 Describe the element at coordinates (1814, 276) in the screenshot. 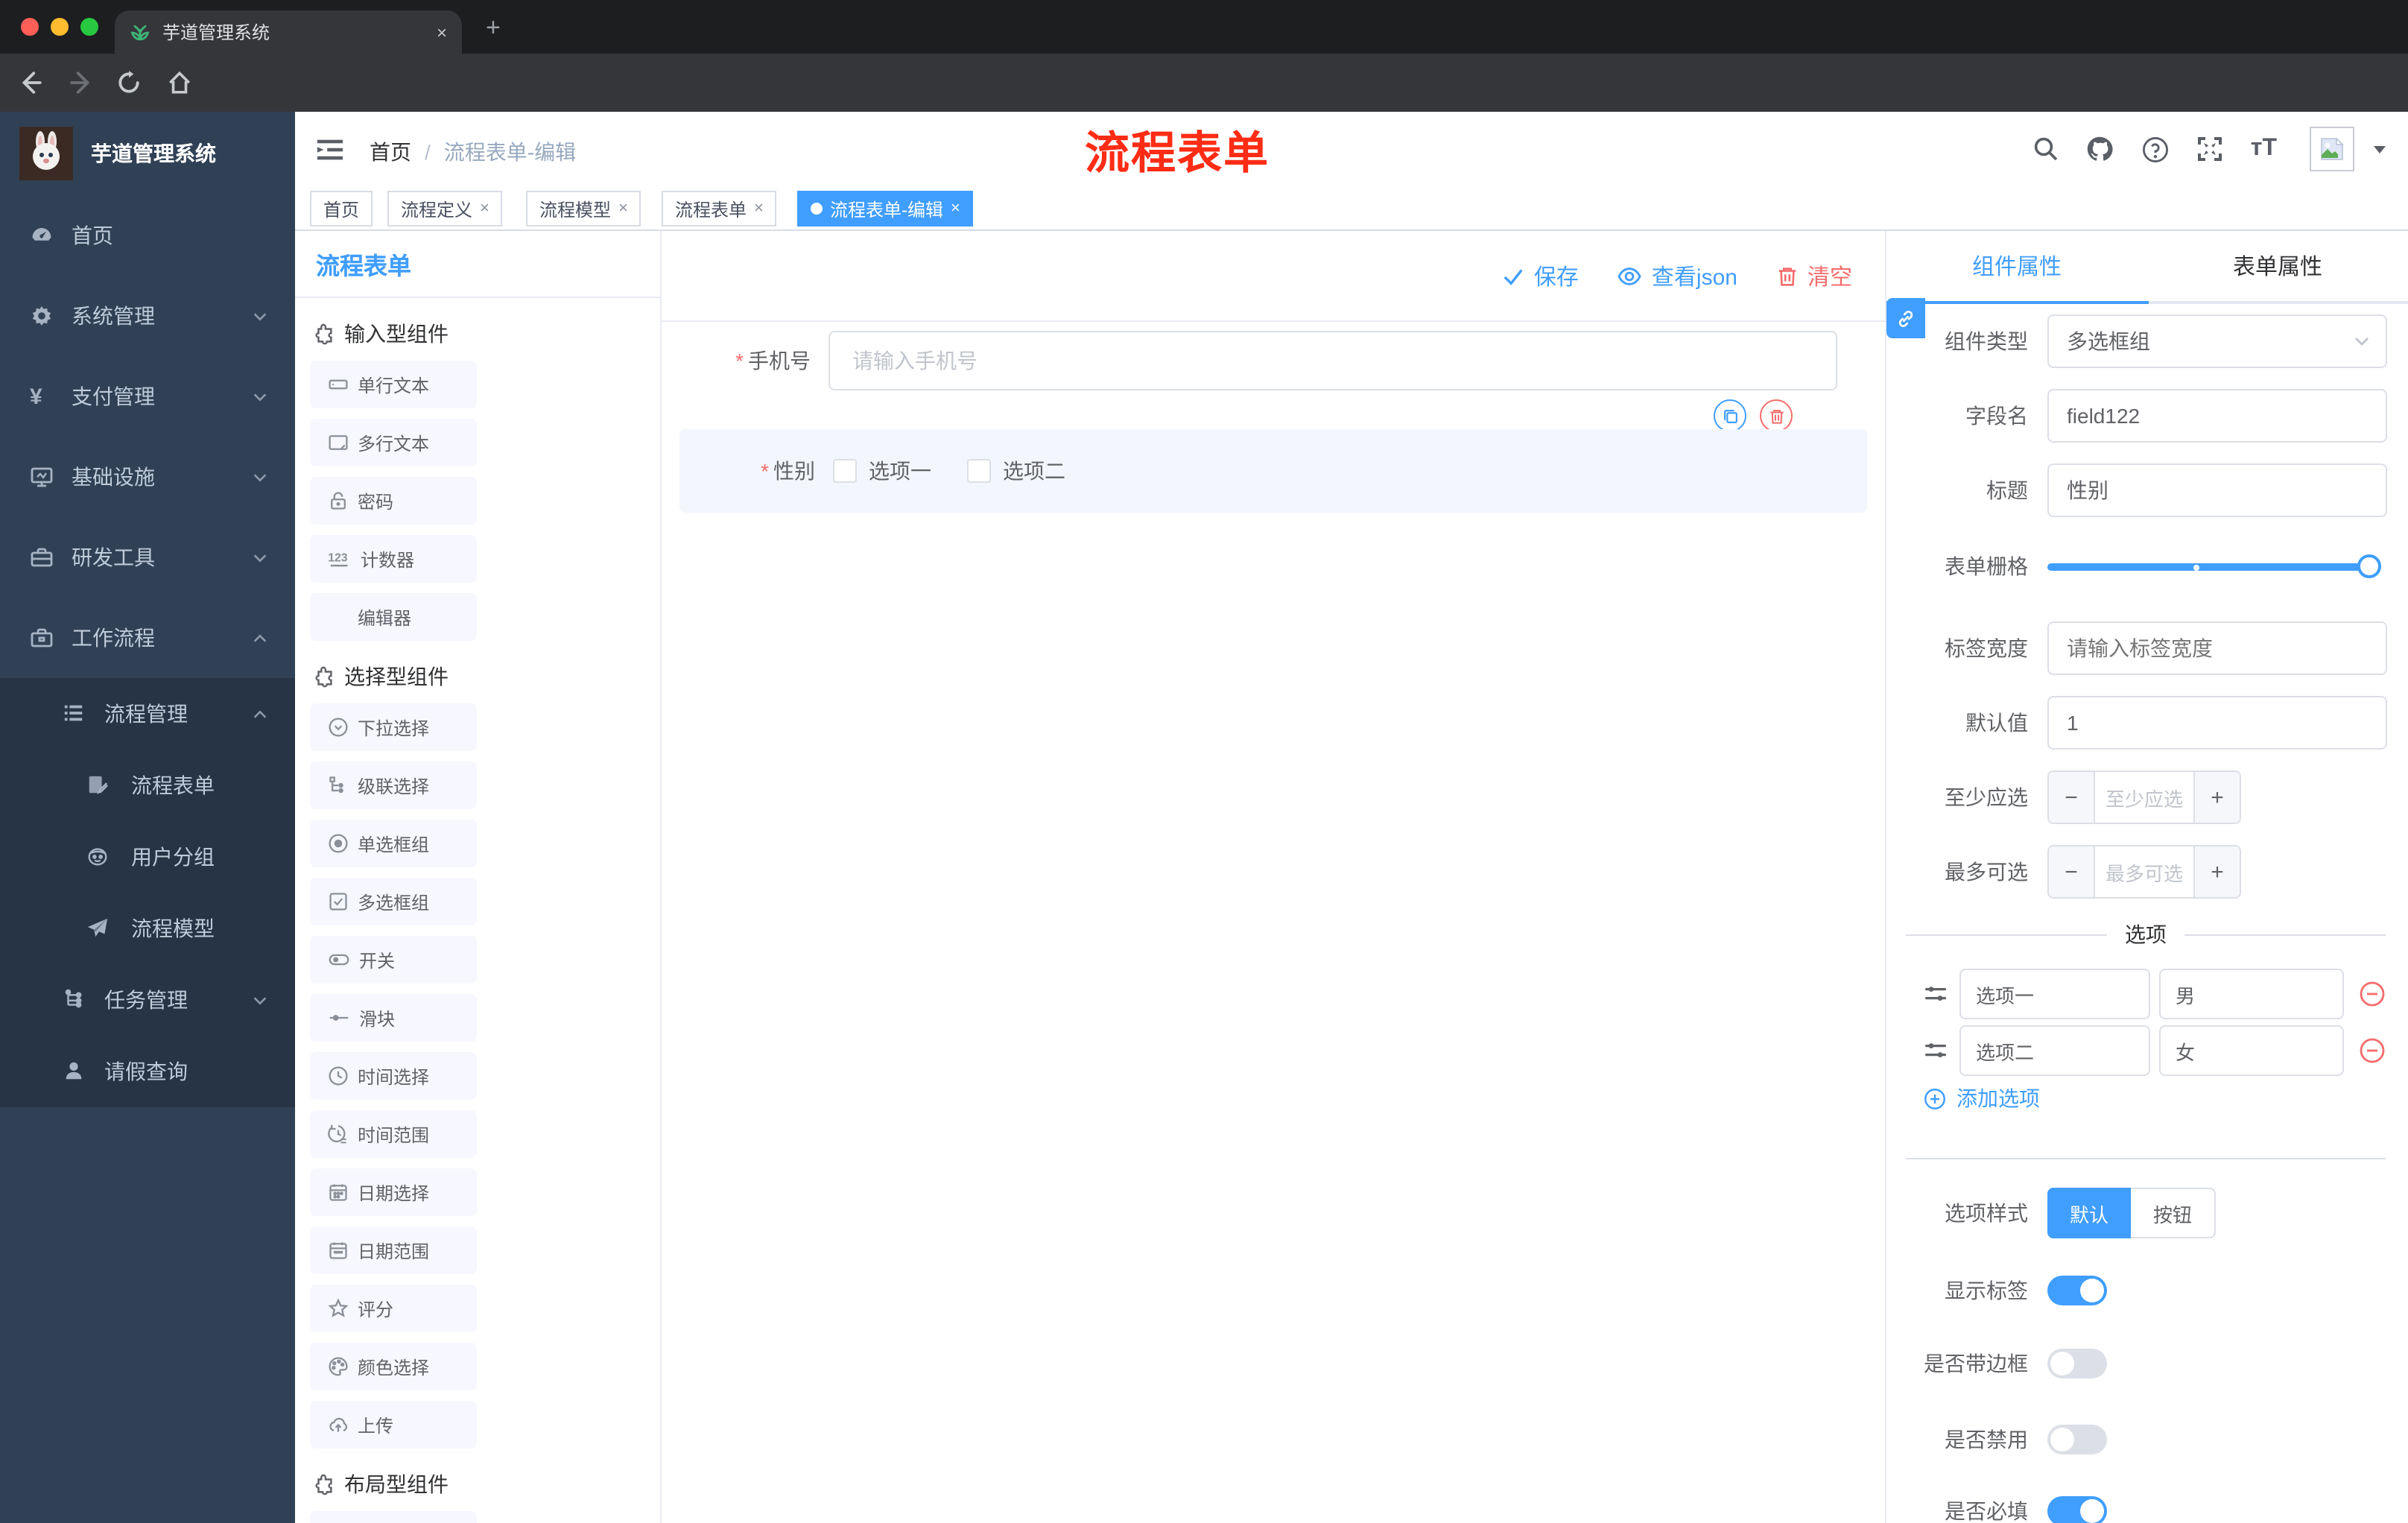

I see `clear-button: 清空` at that location.